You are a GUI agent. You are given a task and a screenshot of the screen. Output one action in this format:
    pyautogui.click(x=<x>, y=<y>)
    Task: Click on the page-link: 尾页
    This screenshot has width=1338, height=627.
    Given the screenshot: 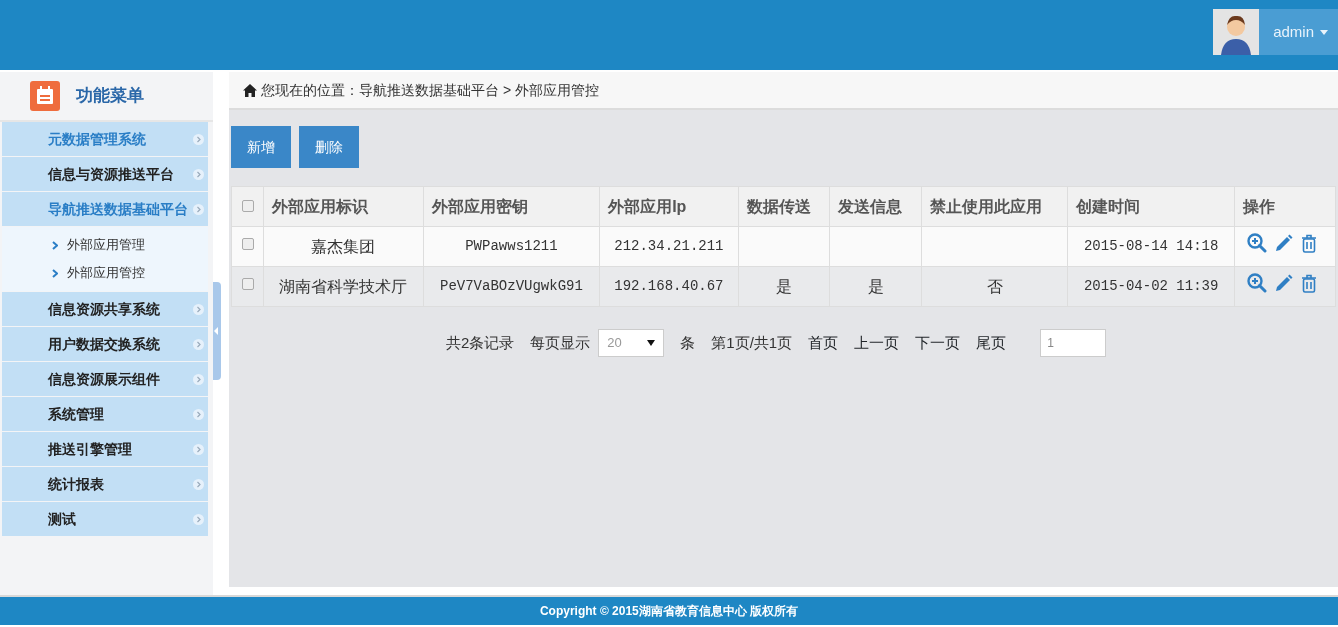 What is the action you would take?
    pyautogui.click(x=991, y=343)
    